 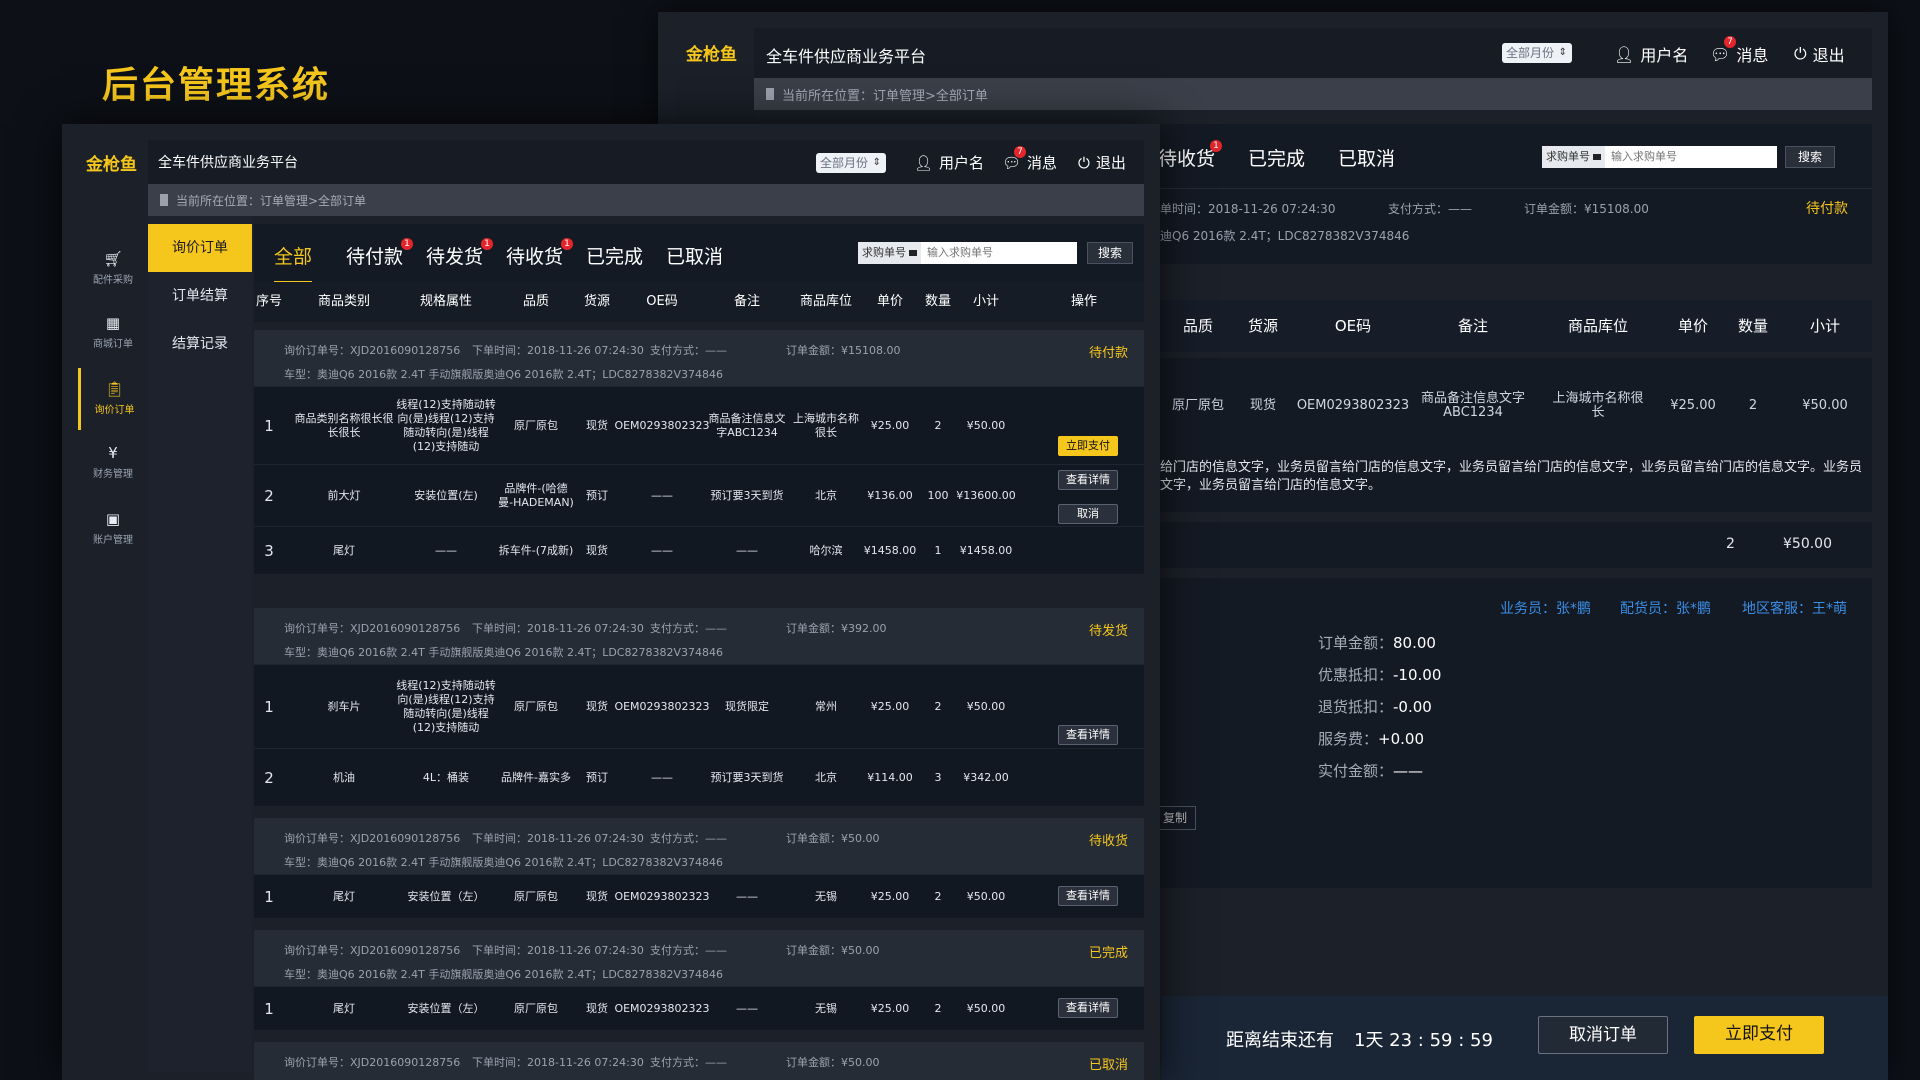 I want to click on submenu: 询价订单 订单结算 结算记录, so click(x=200, y=644).